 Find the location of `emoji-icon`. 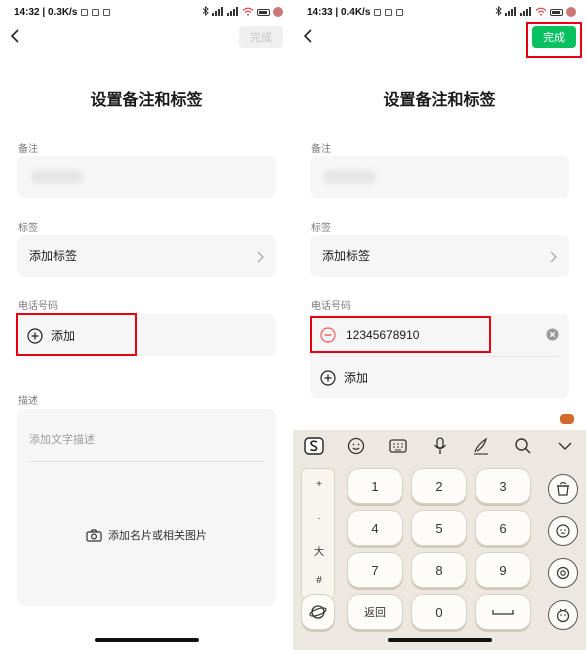

emoji-icon is located at coordinates (356, 446).